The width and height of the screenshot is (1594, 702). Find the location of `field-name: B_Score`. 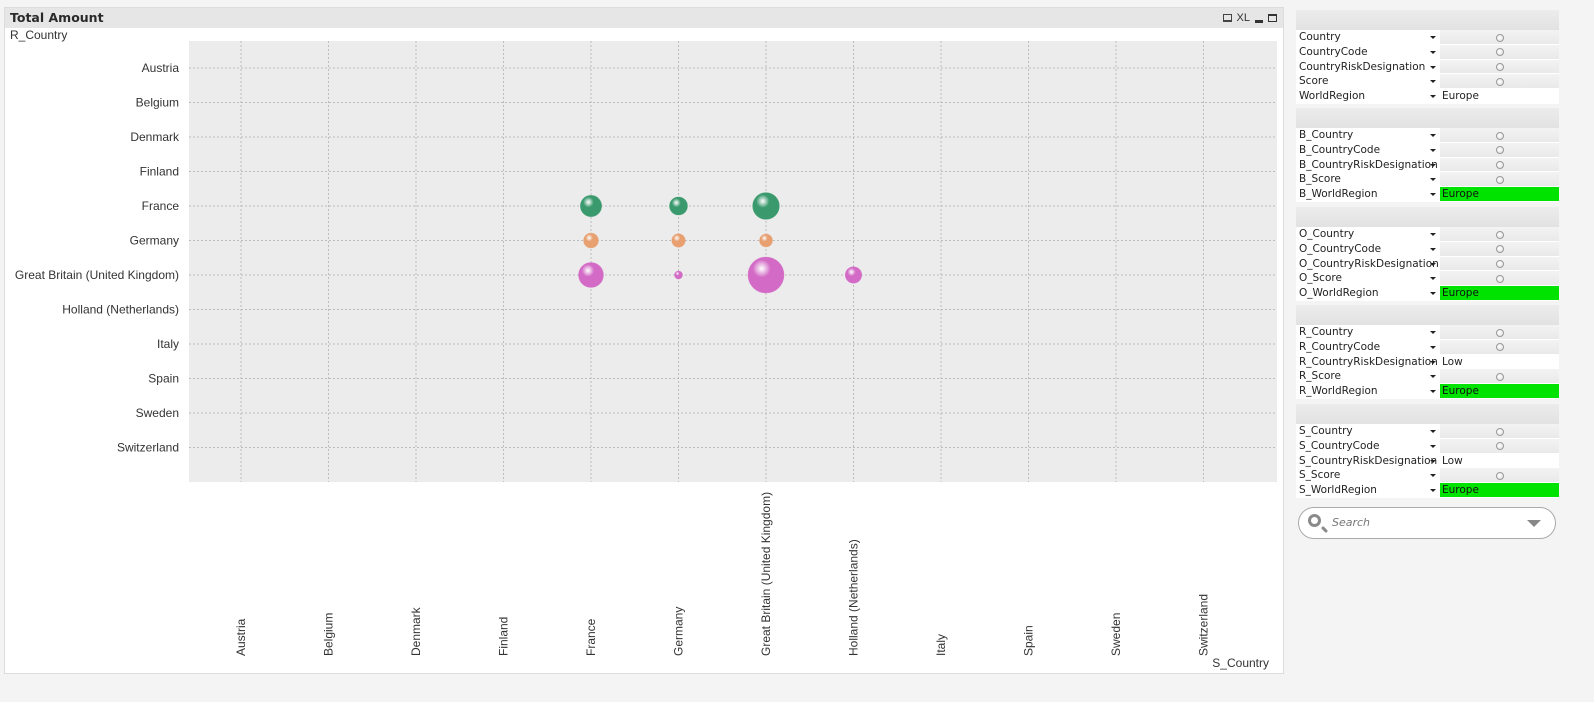

field-name: B_Score is located at coordinates (1368, 180).